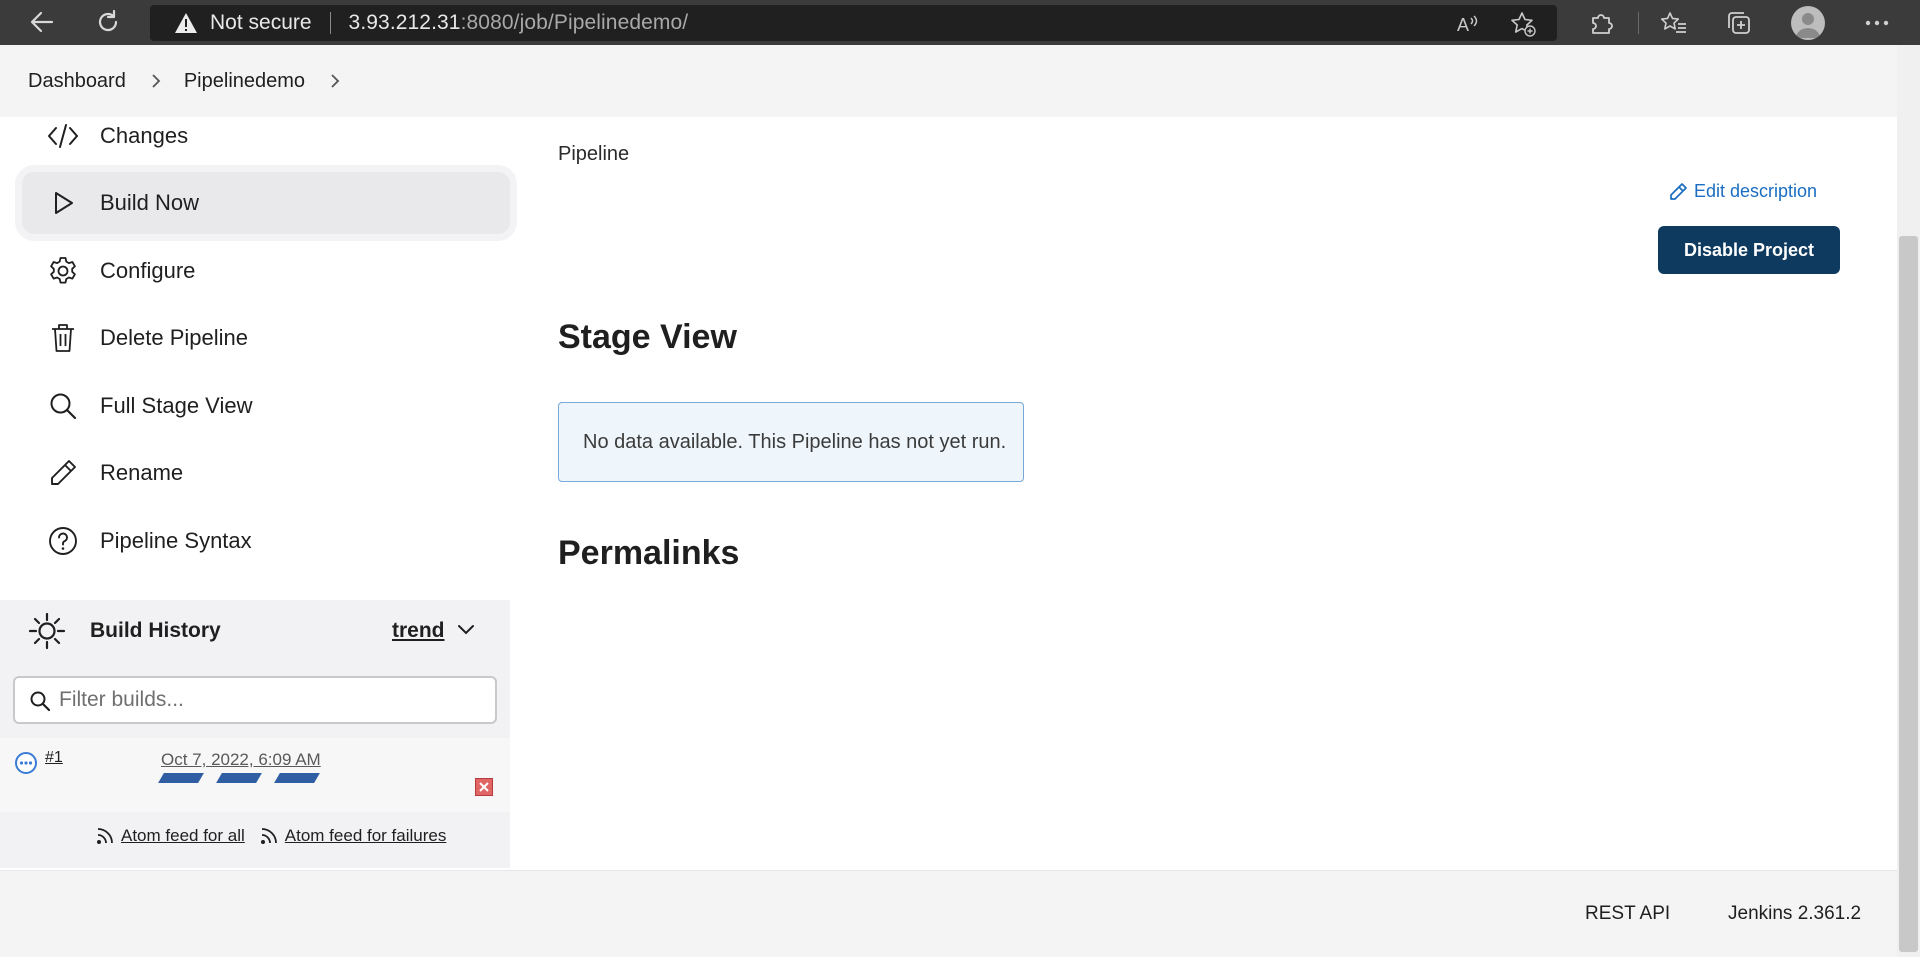 The height and width of the screenshot is (957, 1920). What do you see at coordinates (1756, 191) in the screenshot?
I see `edit-description-label: Edit description` at bounding box center [1756, 191].